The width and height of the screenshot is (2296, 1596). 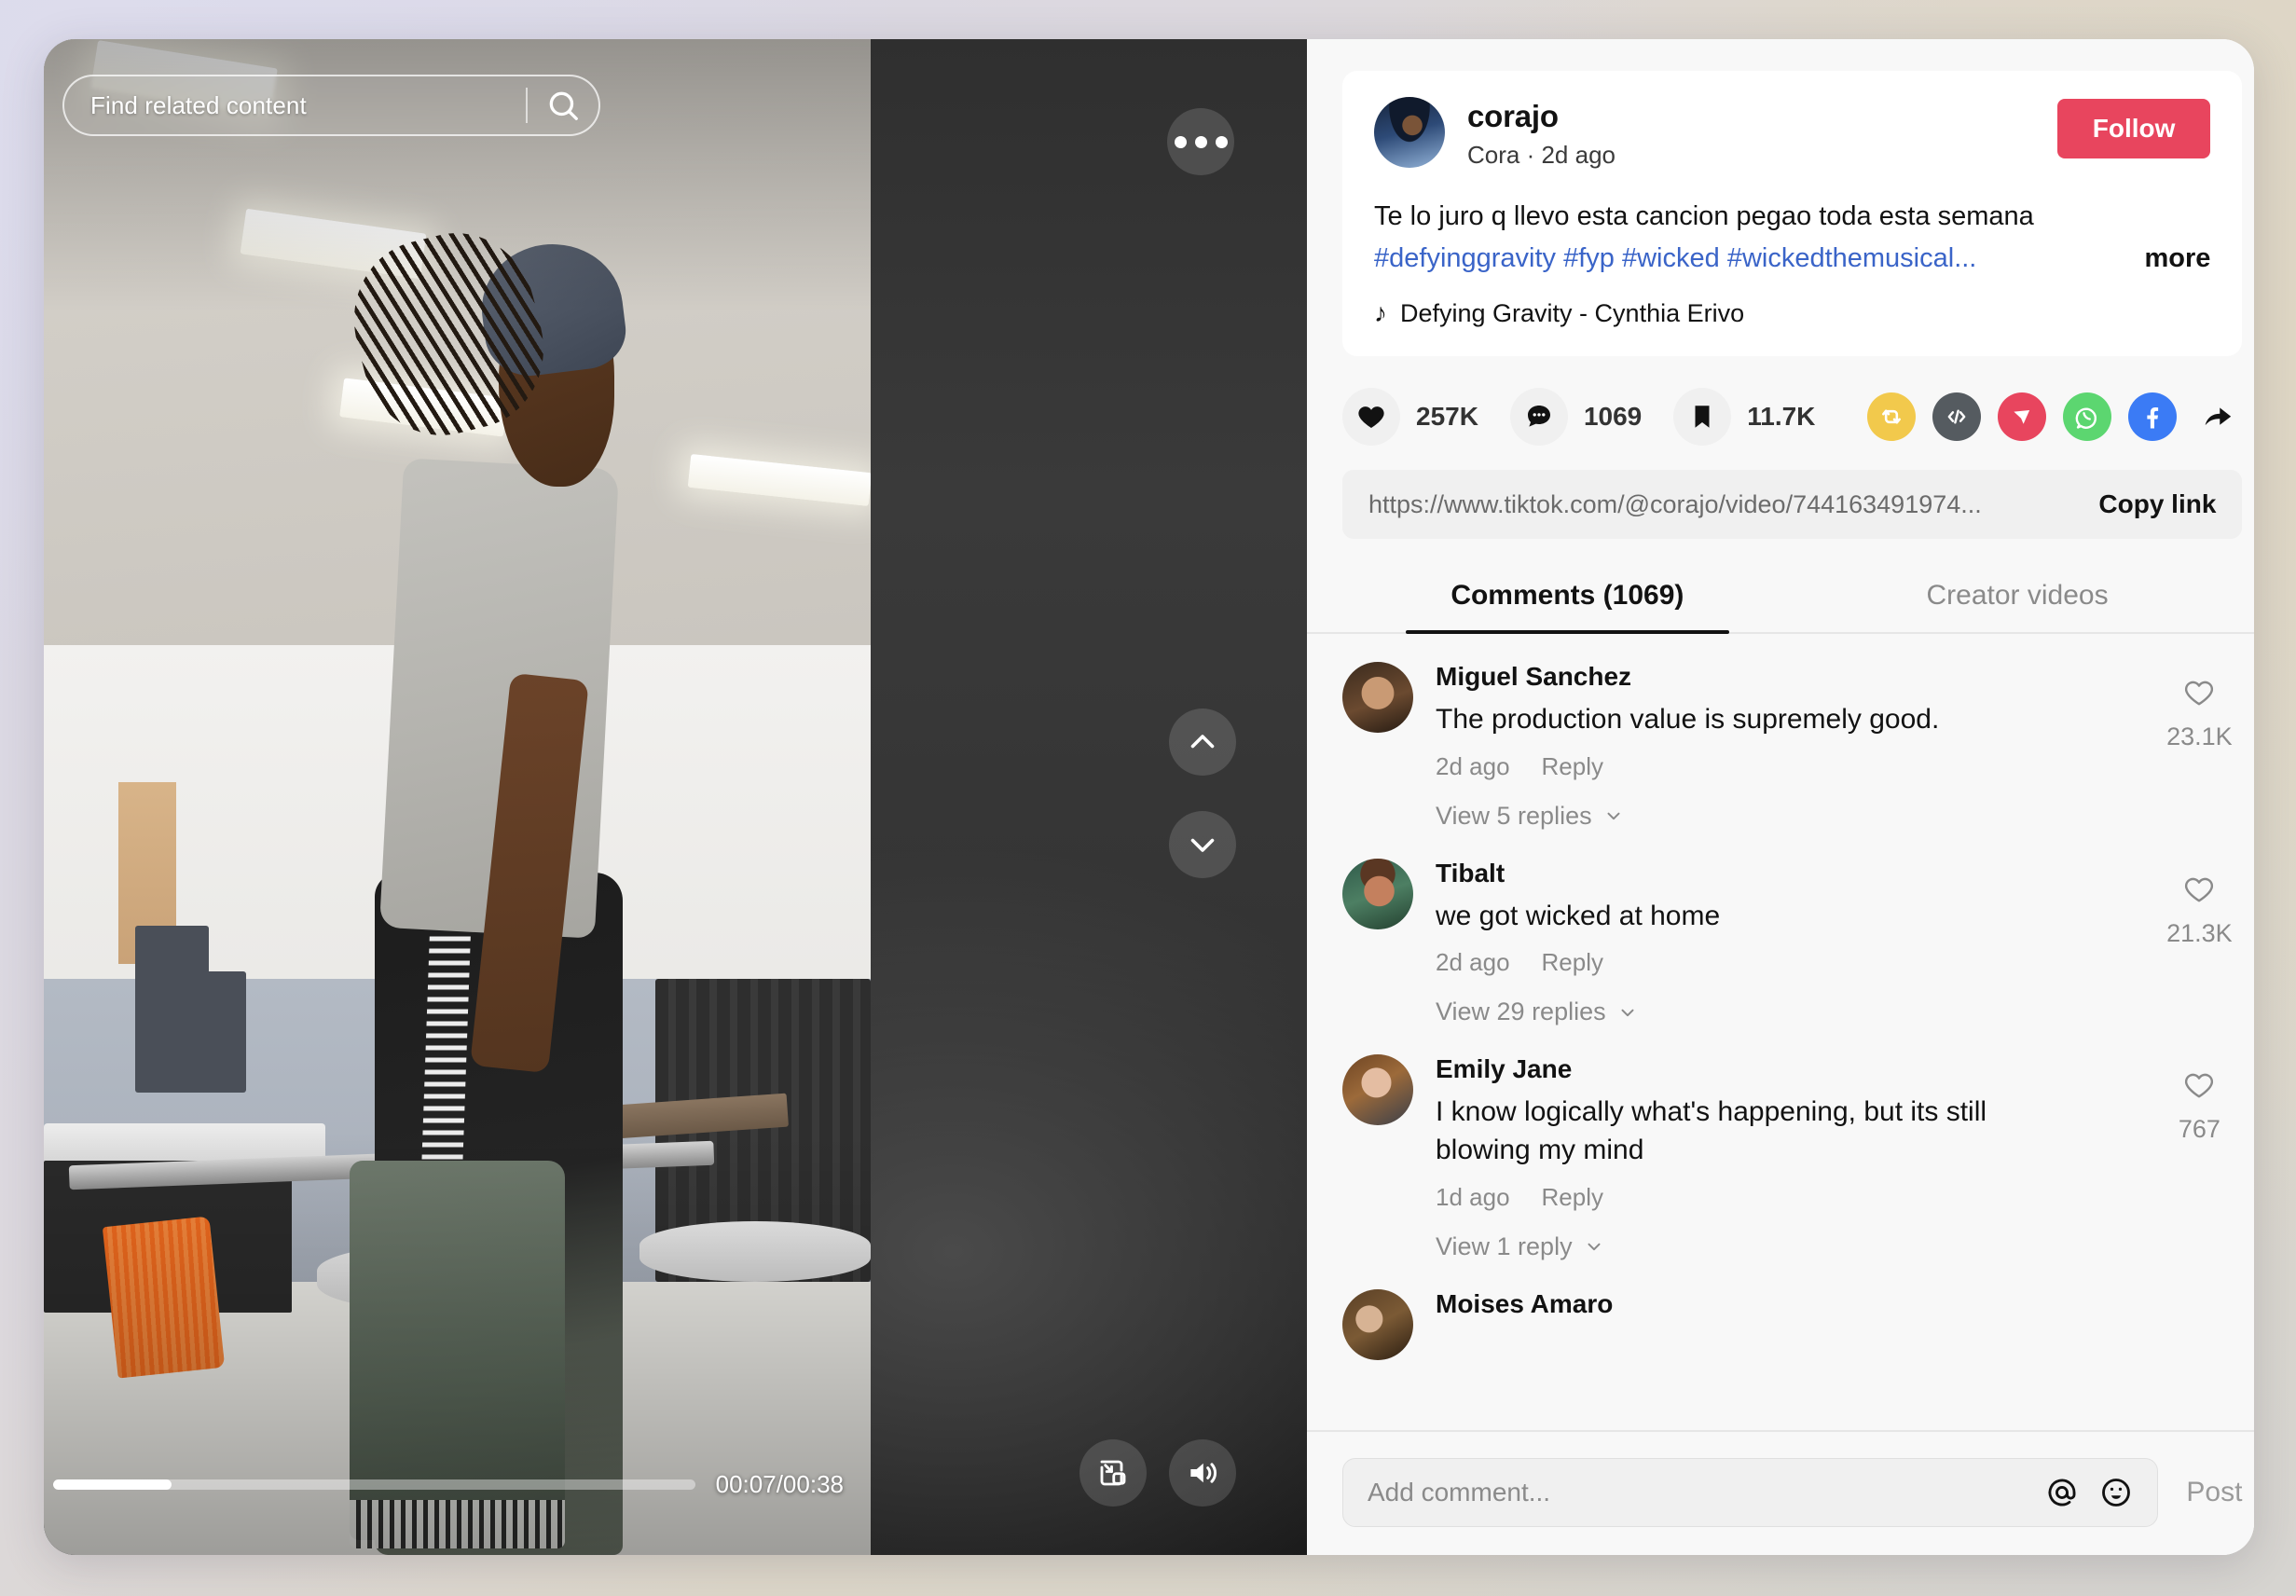 What do you see at coordinates (374, 1484) in the screenshot?
I see `progress-track` at bounding box center [374, 1484].